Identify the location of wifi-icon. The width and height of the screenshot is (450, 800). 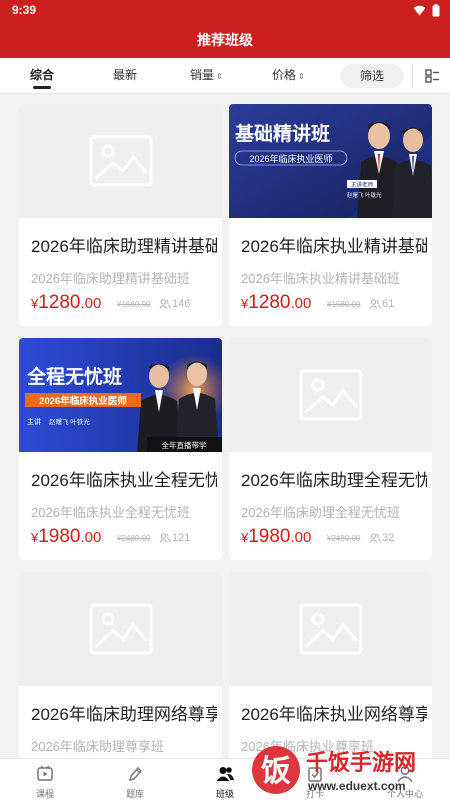
(419, 10).